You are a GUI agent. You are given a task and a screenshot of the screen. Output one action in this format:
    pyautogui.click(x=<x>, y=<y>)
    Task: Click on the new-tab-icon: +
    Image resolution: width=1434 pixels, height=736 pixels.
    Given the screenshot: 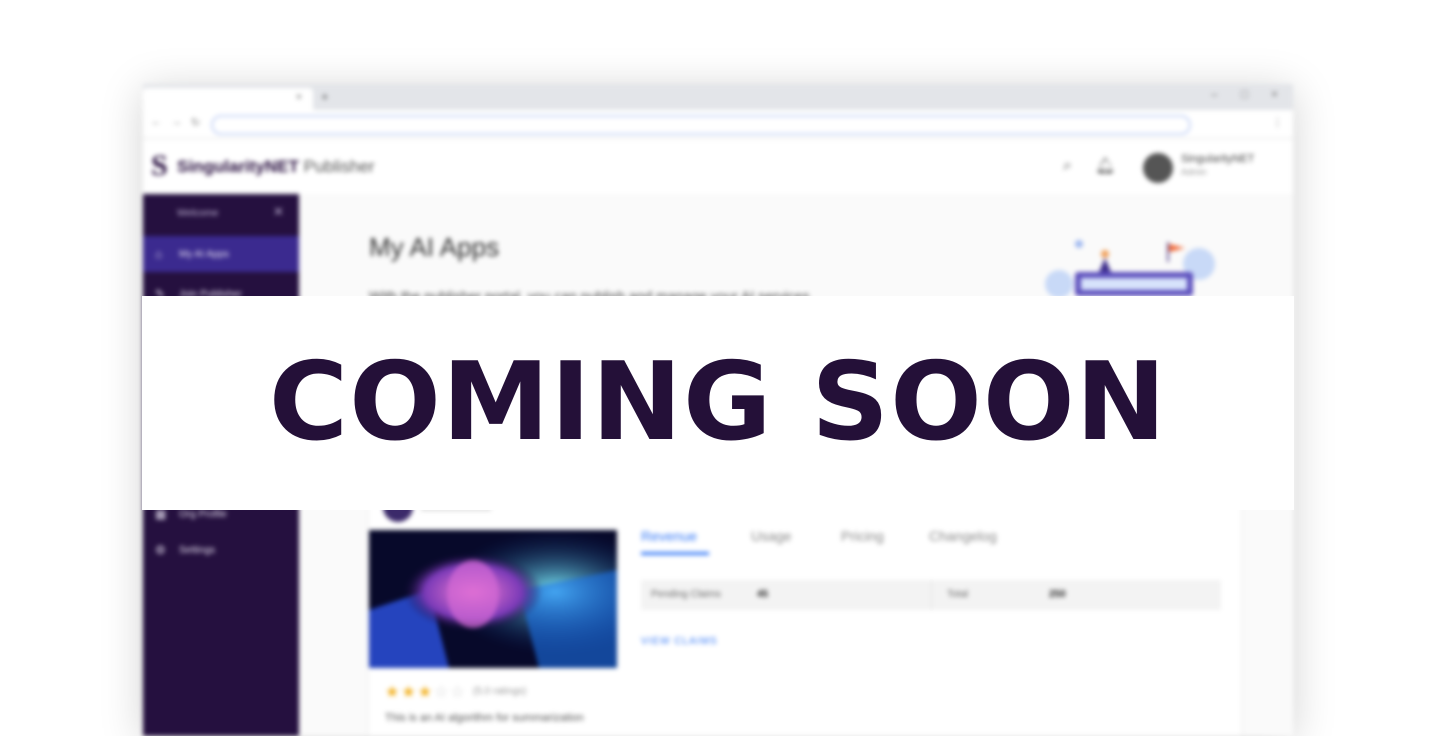 What is the action you would take?
    pyautogui.click(x=325, y=96)
    